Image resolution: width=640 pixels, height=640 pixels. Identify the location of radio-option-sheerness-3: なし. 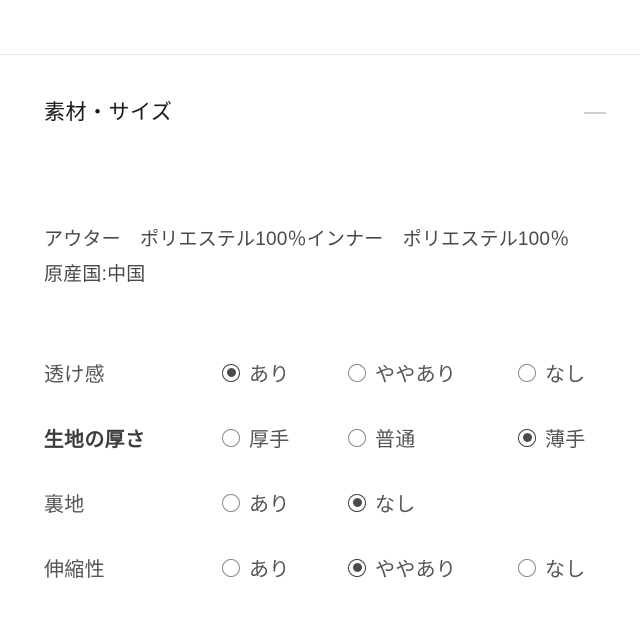
(552, 372).